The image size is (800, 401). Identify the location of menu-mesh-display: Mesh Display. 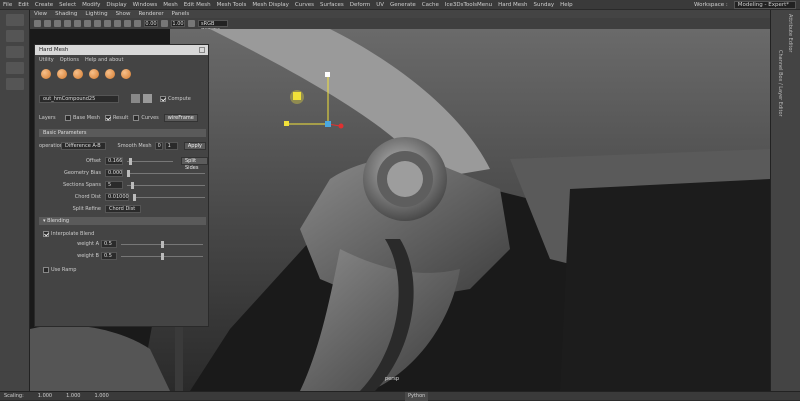
(270, 5).